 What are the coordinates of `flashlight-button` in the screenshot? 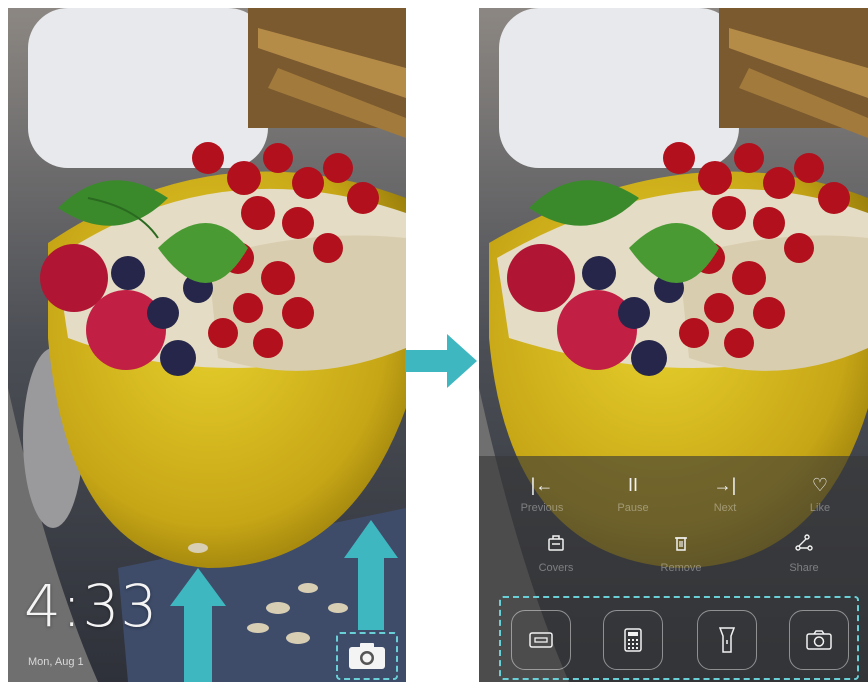 It's located at (727, 640).